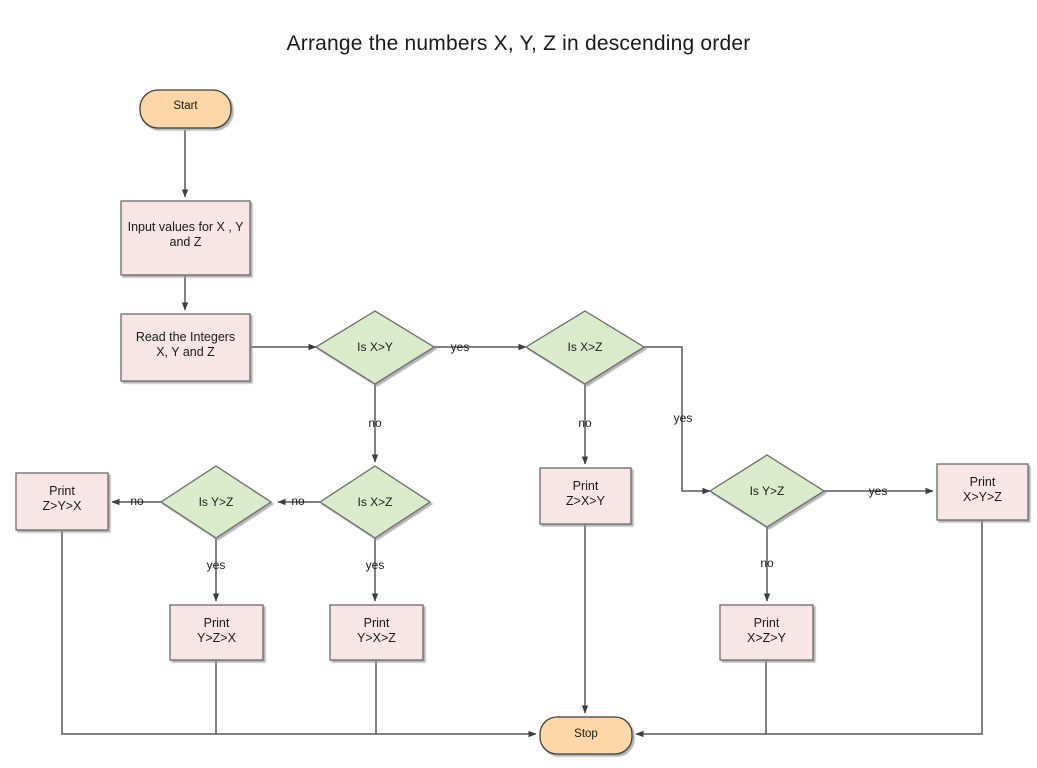 This screenshot has height=768, width=1037. Describe the element at coordinates (982, 492) in the screenshot. I see `node-print-xyz` at that location.